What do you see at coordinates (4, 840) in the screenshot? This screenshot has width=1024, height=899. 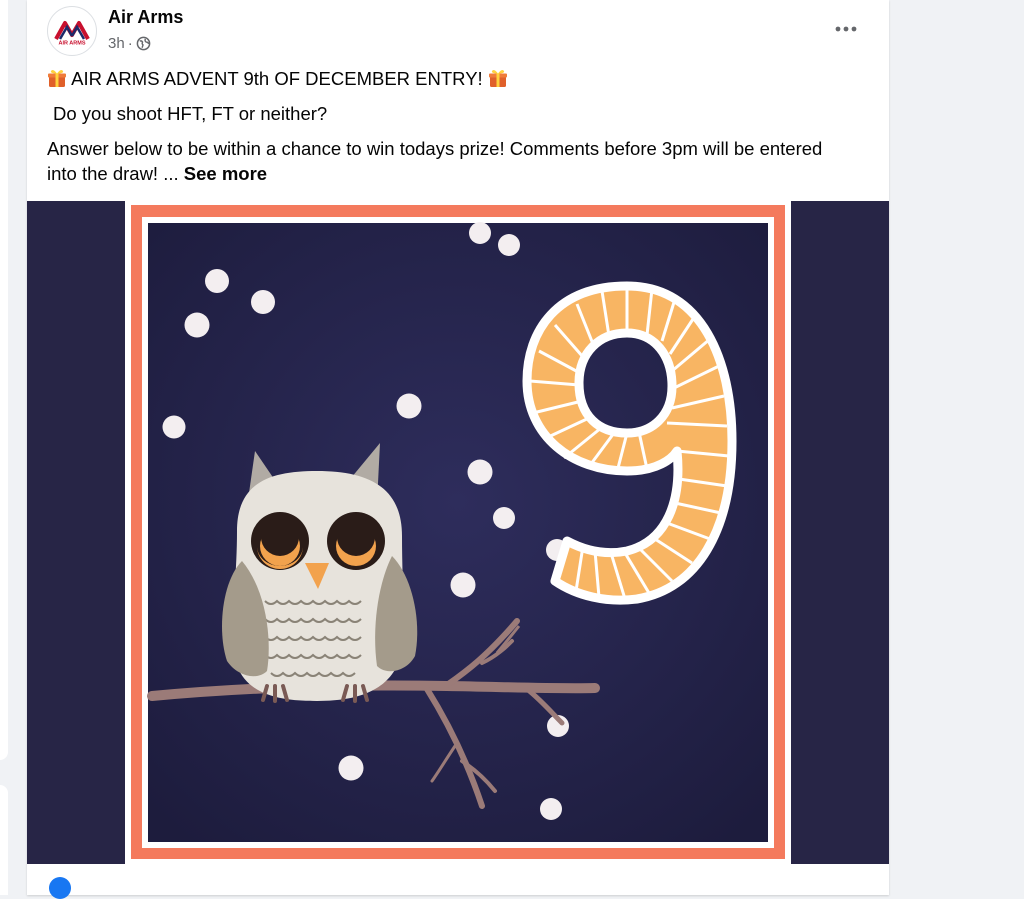 I see `left-card-edge-lower` at bounding box center [4, 840].